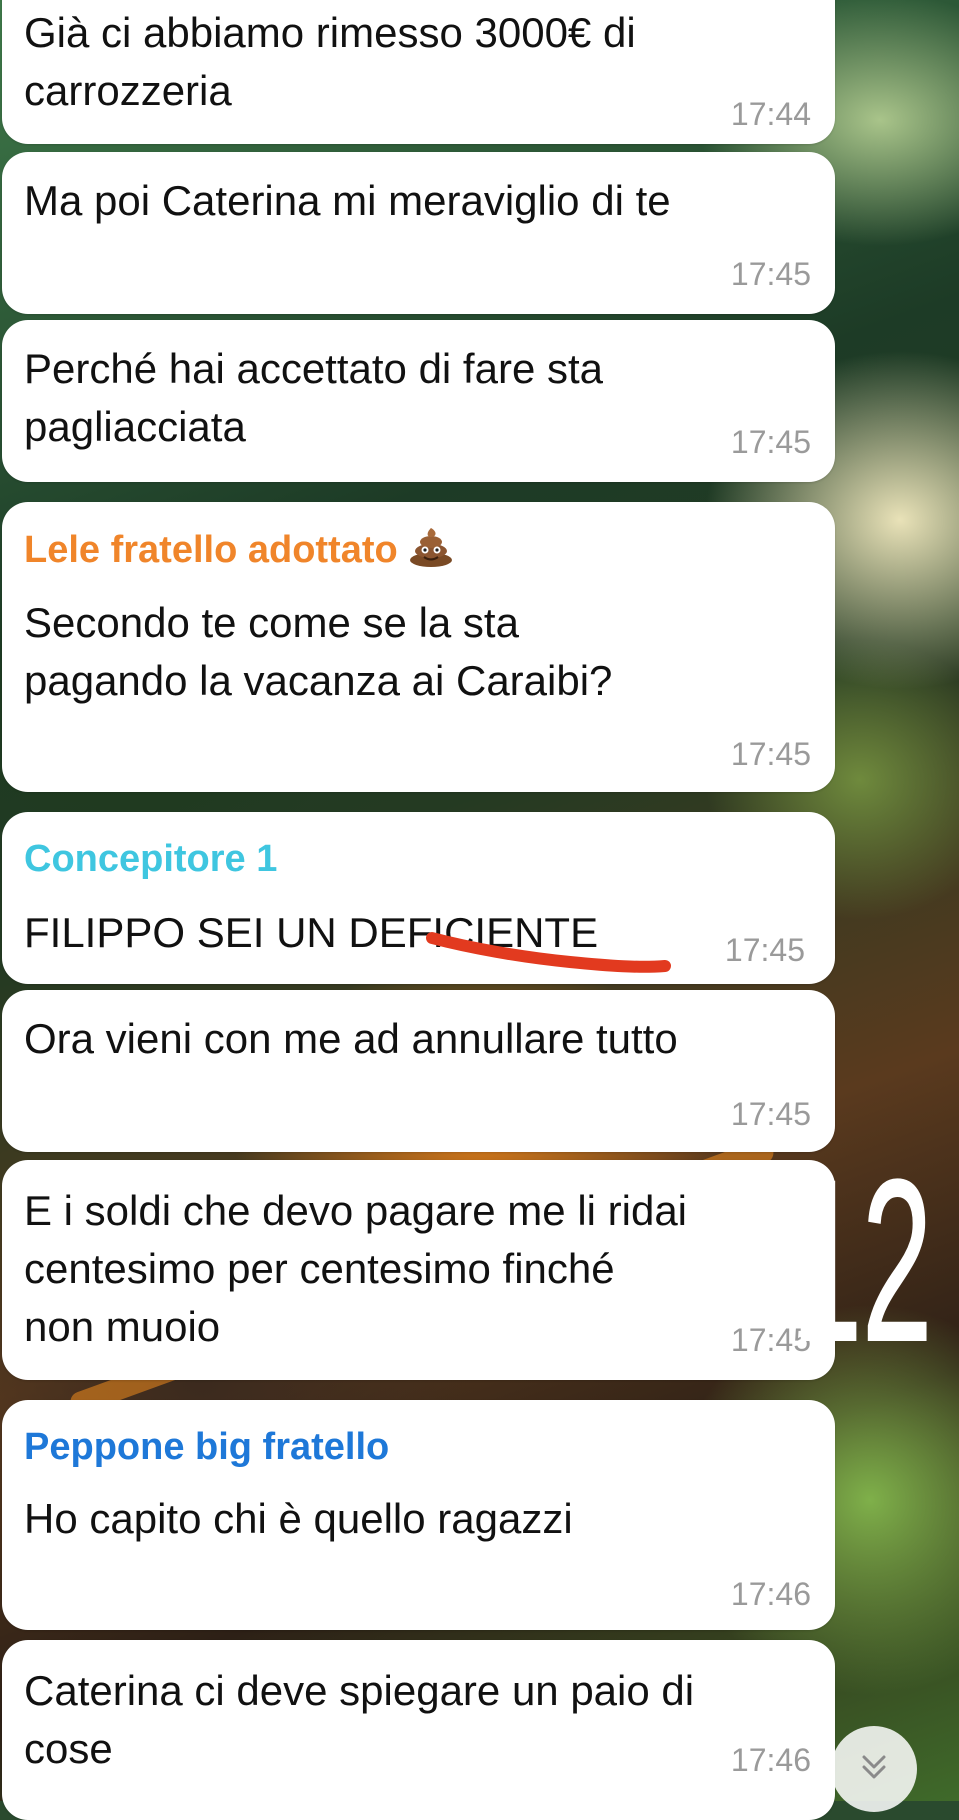 The width and height of the screenshot is (959, 1820). I want to click on message-text-line: Perché hai accettato di fare sta, so click(313, 368).